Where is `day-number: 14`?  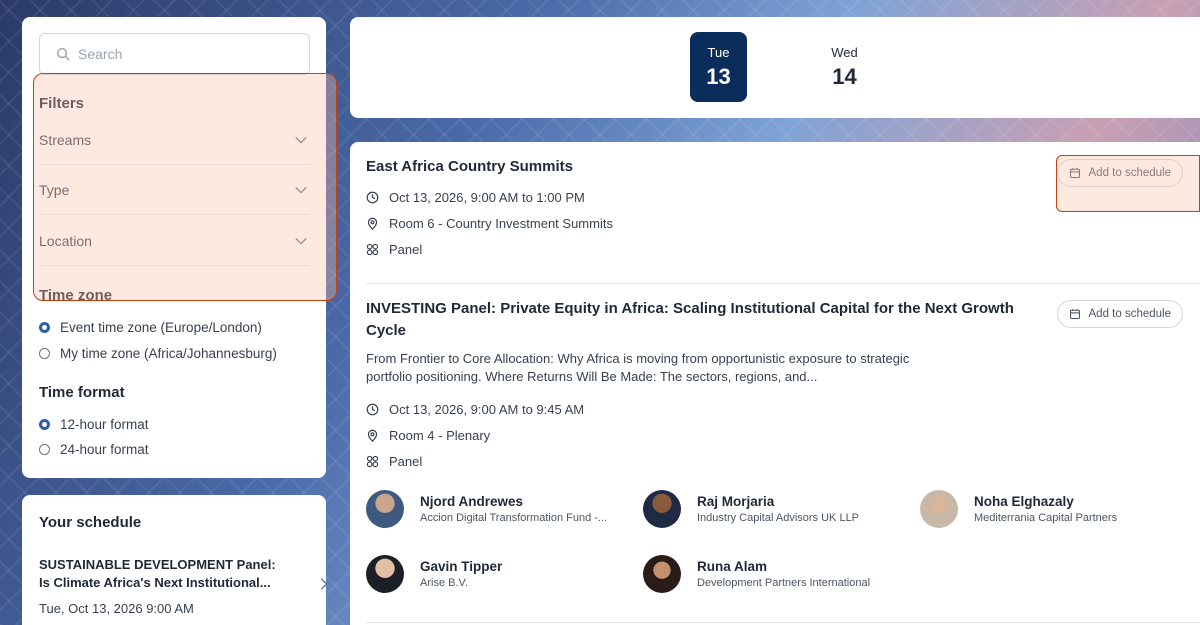
day-number: 14 is located at coordinates (844, 76).